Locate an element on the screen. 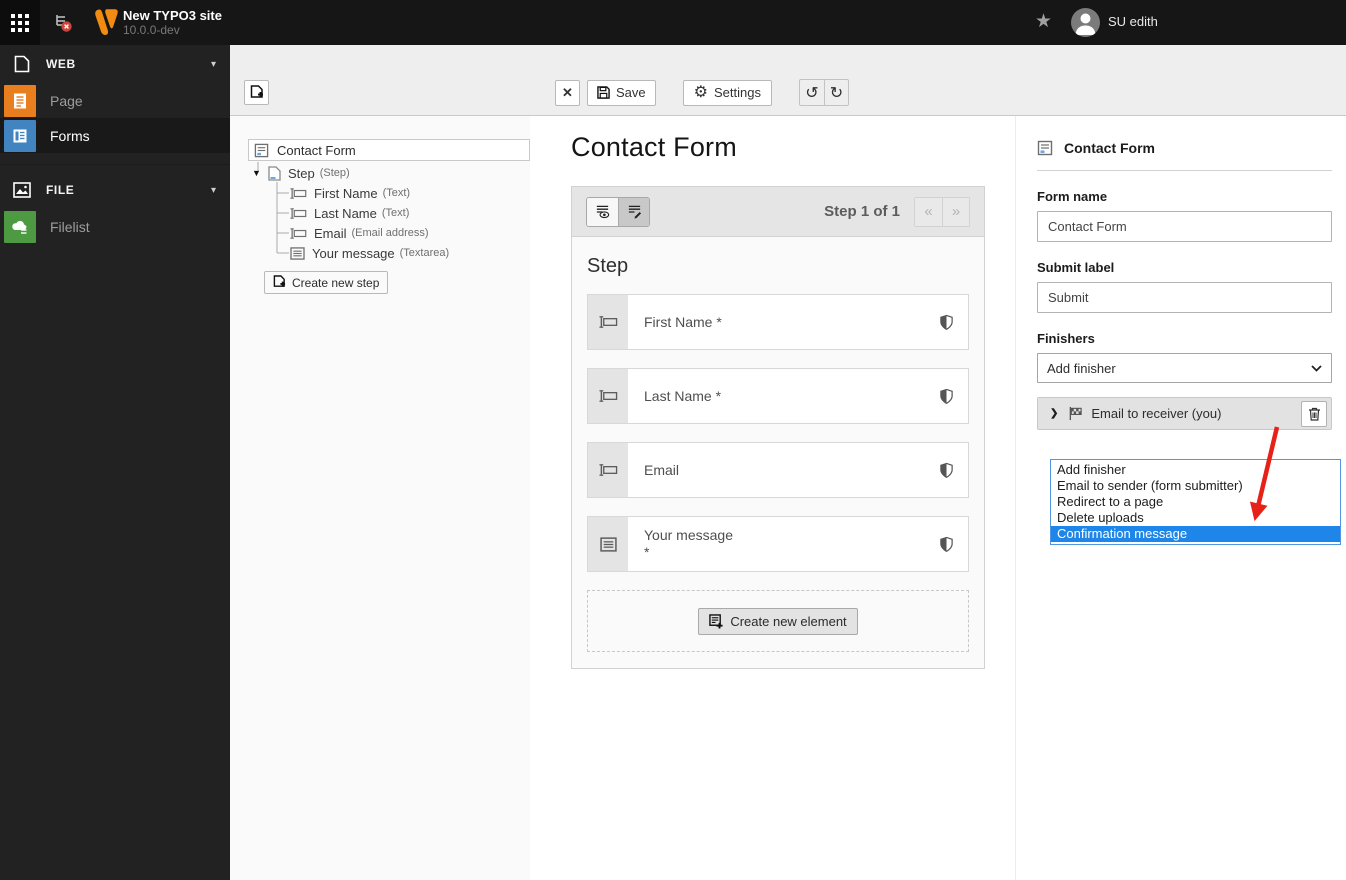 Image resolution: width=1346 pixels, height=880 pixels. new-form-button is located at coordinates (256, 92).